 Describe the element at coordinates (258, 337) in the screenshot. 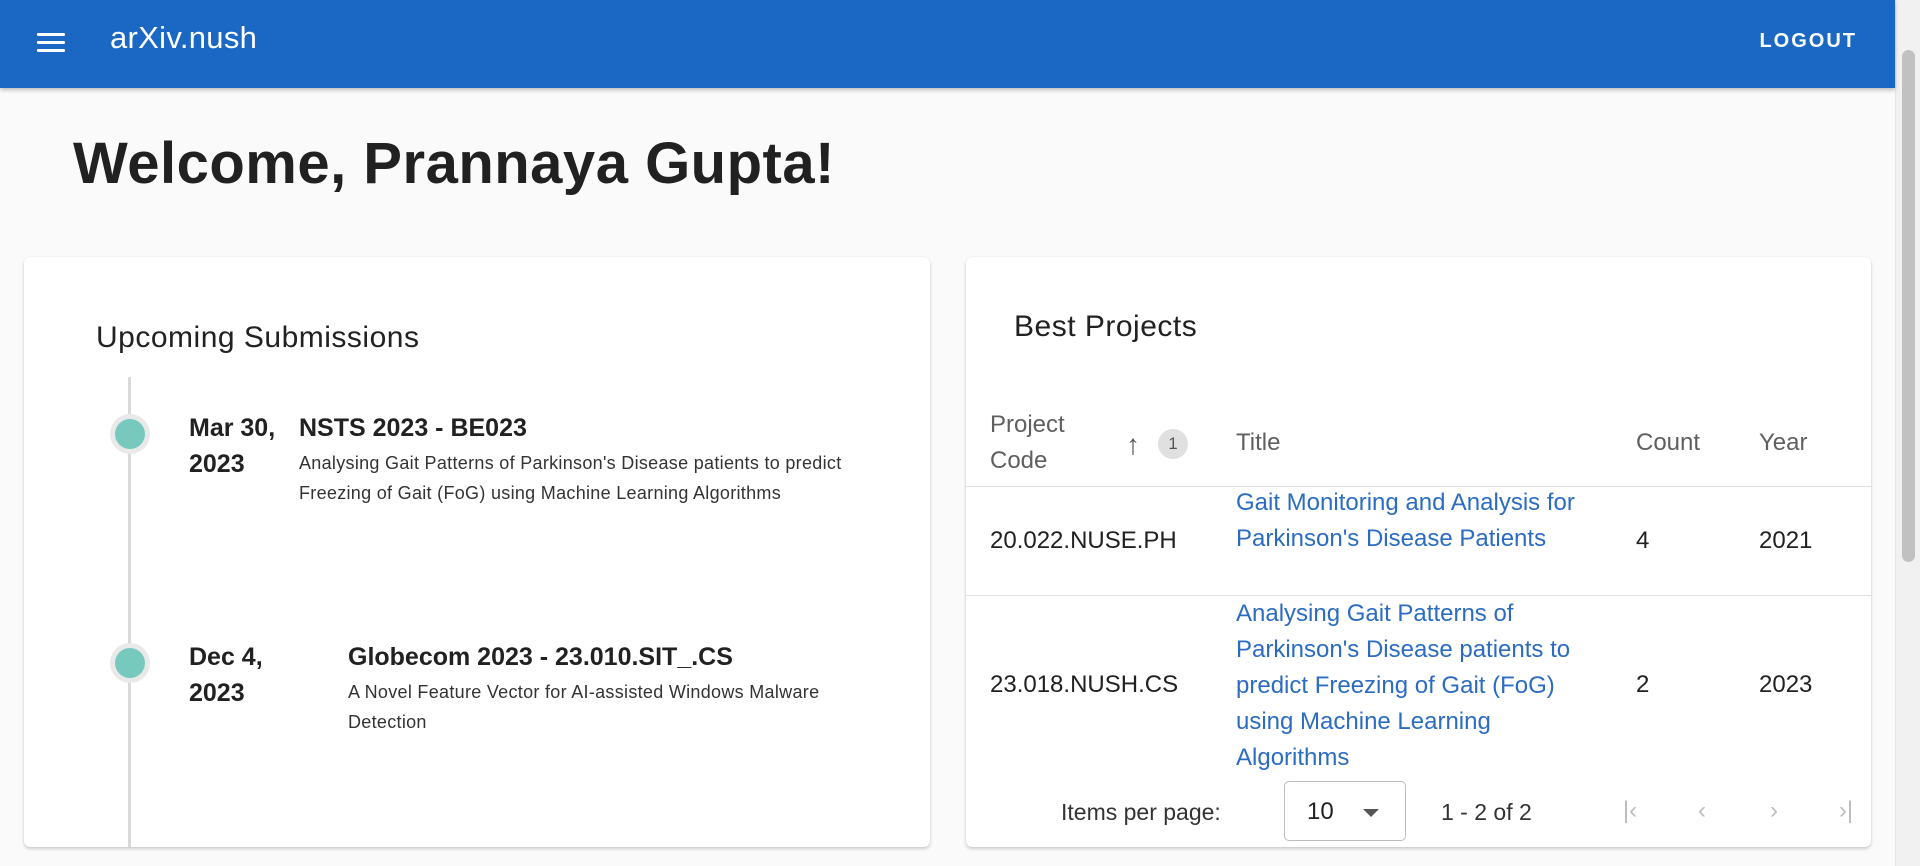

I see `upcoming-submissions-title: Upcoming Submissions` at that location.